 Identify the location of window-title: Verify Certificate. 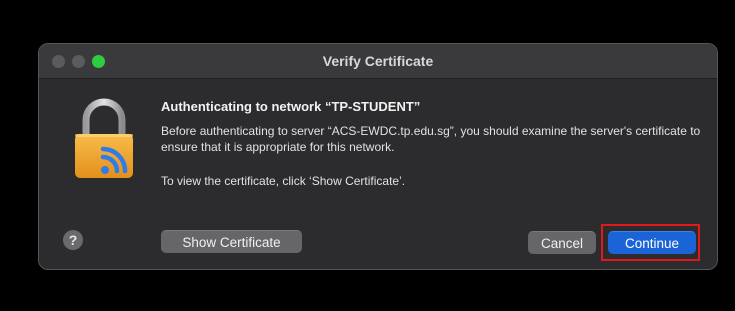
(378, 61).